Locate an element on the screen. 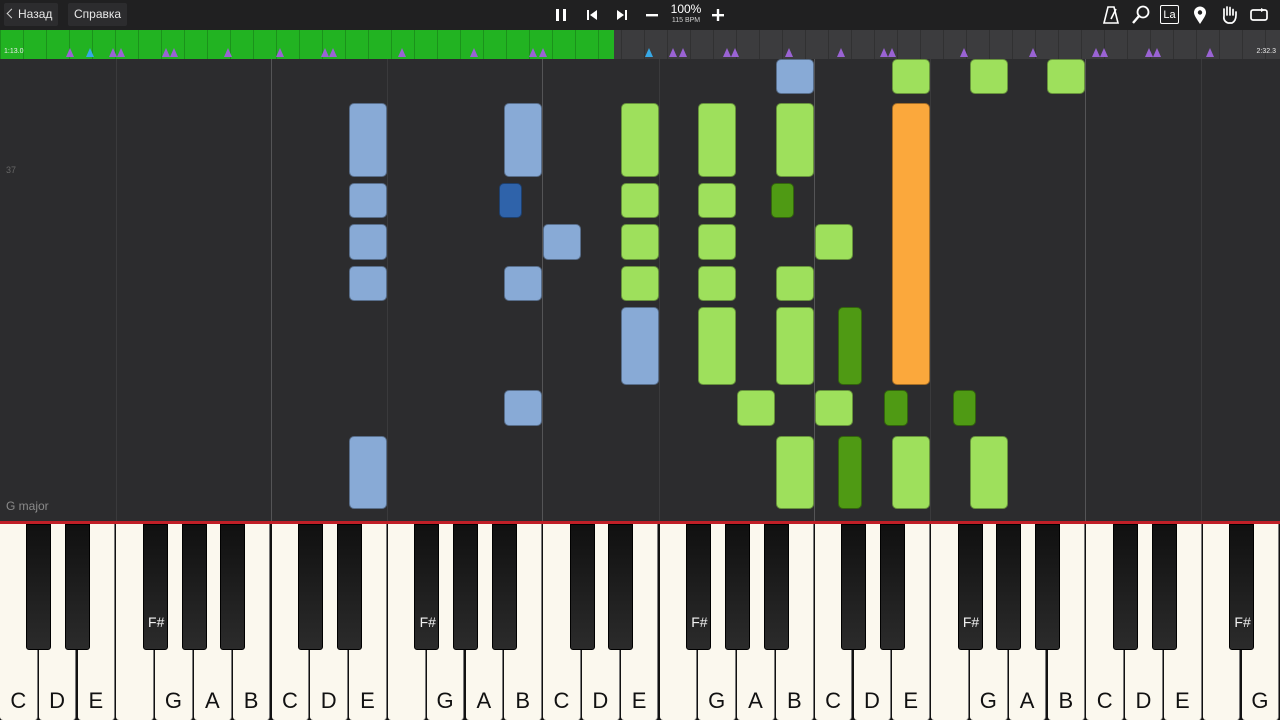 The width and height of the screenshot is (1280, 720). back-button: Назад is located at coordinates (31, 14).